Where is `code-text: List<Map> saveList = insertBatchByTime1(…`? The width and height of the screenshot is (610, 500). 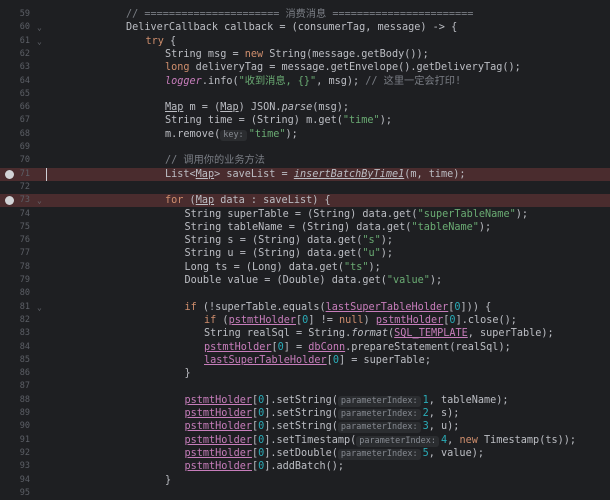
code-text: List<Map> saveList = insertBatchByTime1(… is located at coordinates (315, 174).